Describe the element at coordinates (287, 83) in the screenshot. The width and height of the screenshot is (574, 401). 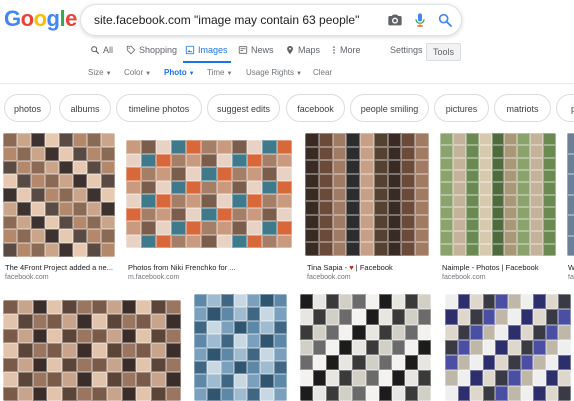
I see `header-divider` at that location.